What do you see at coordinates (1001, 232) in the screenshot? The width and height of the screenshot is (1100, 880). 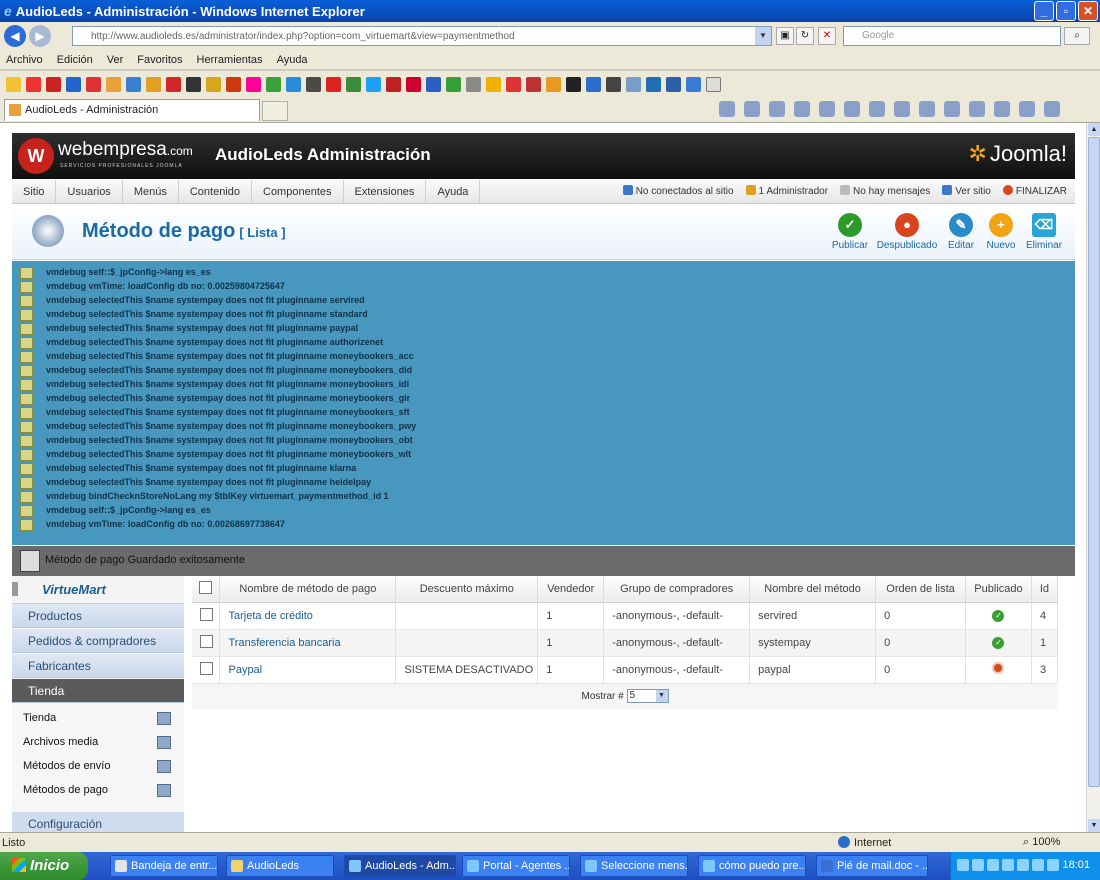 I see `new-button: + Nuevo` at bounding box center [1001, 232].